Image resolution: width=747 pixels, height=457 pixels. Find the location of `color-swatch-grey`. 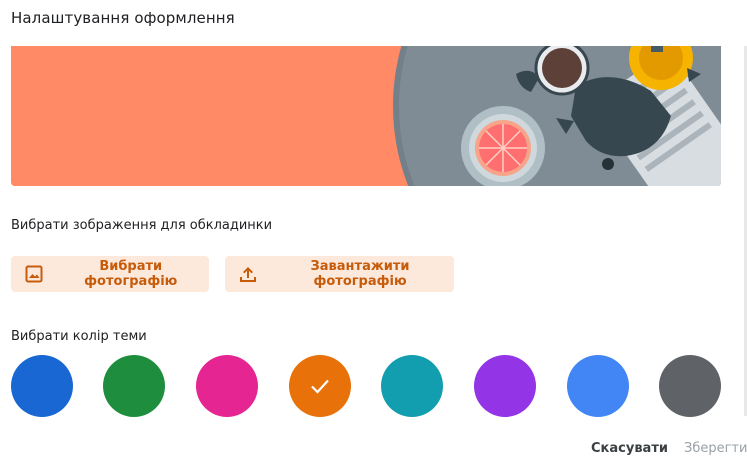

color-swatch-grey is located at coordinates (690, 386).